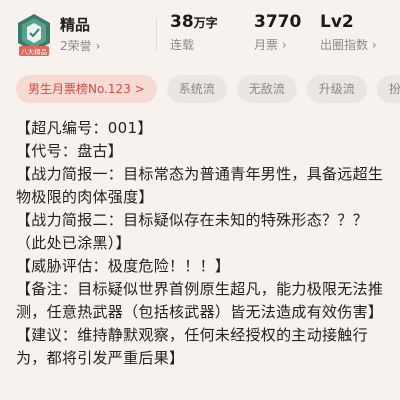 The image size is (400, 400). I want to click on badge-title: 精品, so click(75, 25).